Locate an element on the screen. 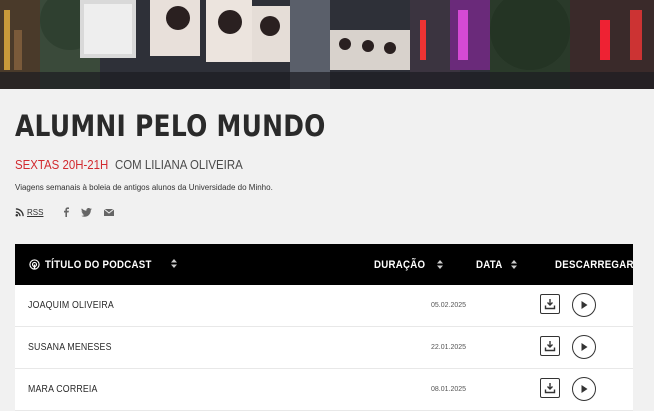  column-duration-label: DURAÇÃO is located at coordinates (400, 264).